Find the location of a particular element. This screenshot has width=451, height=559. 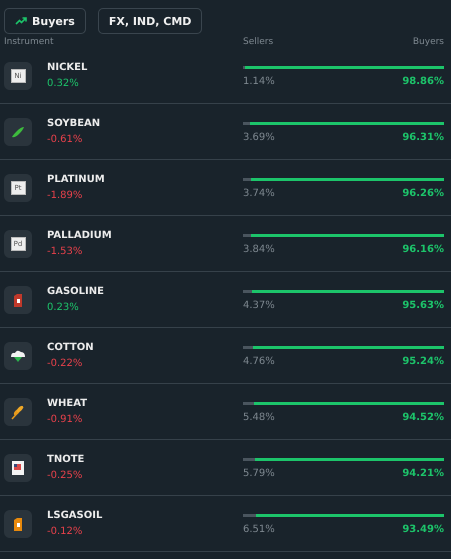

sellers-percent: 3.84% is located at coordinates (259, 249).